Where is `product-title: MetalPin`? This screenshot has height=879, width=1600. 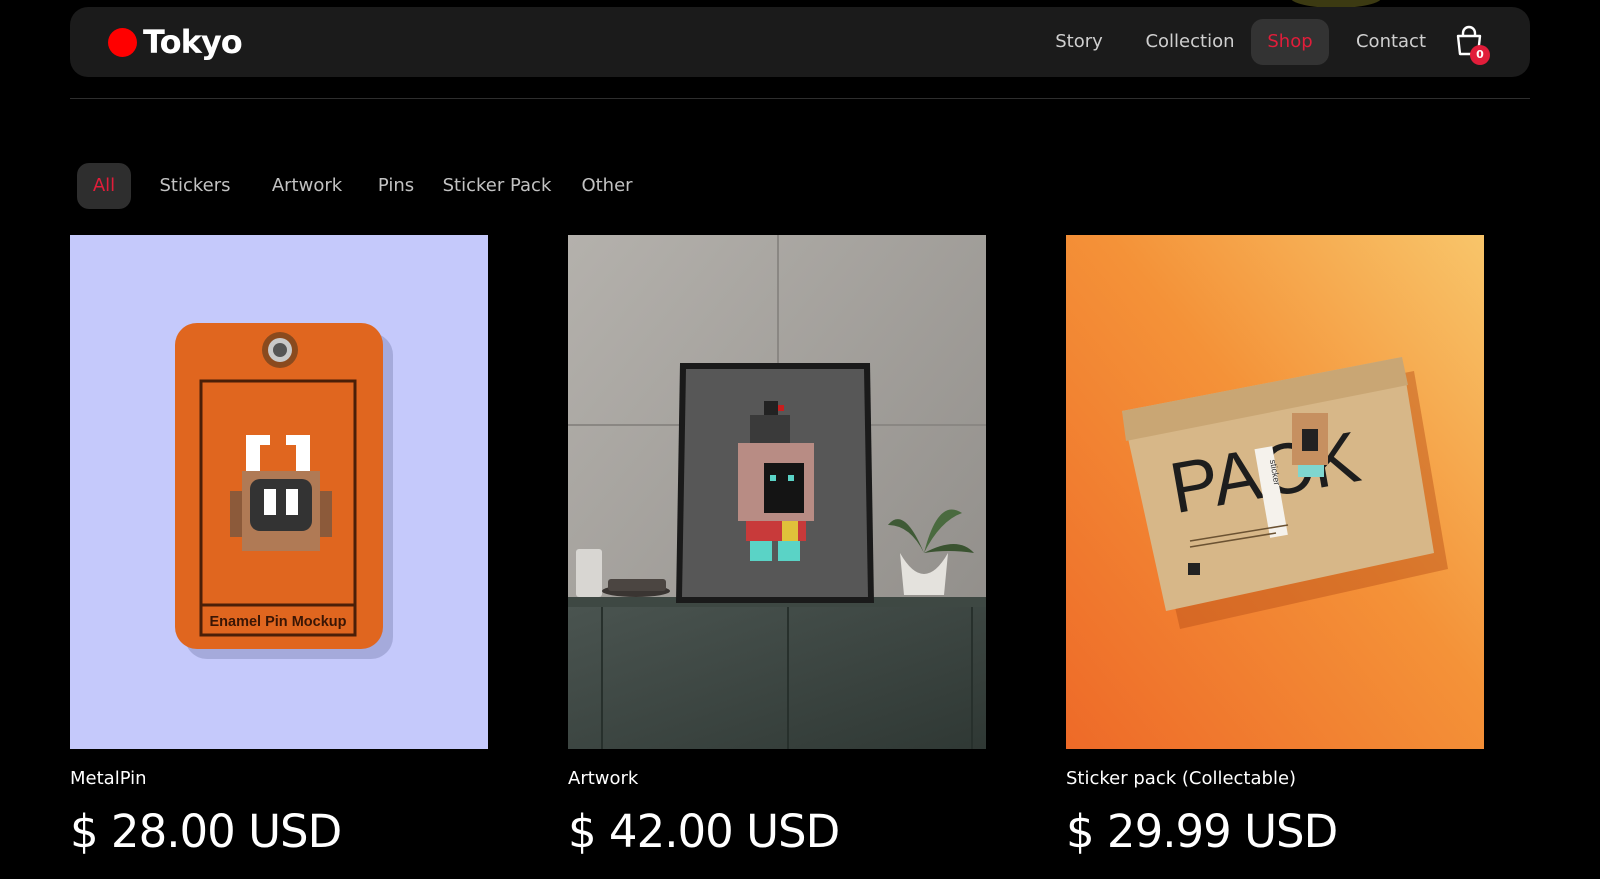
product-title: MetalPin is located at coordinates (108, 778).